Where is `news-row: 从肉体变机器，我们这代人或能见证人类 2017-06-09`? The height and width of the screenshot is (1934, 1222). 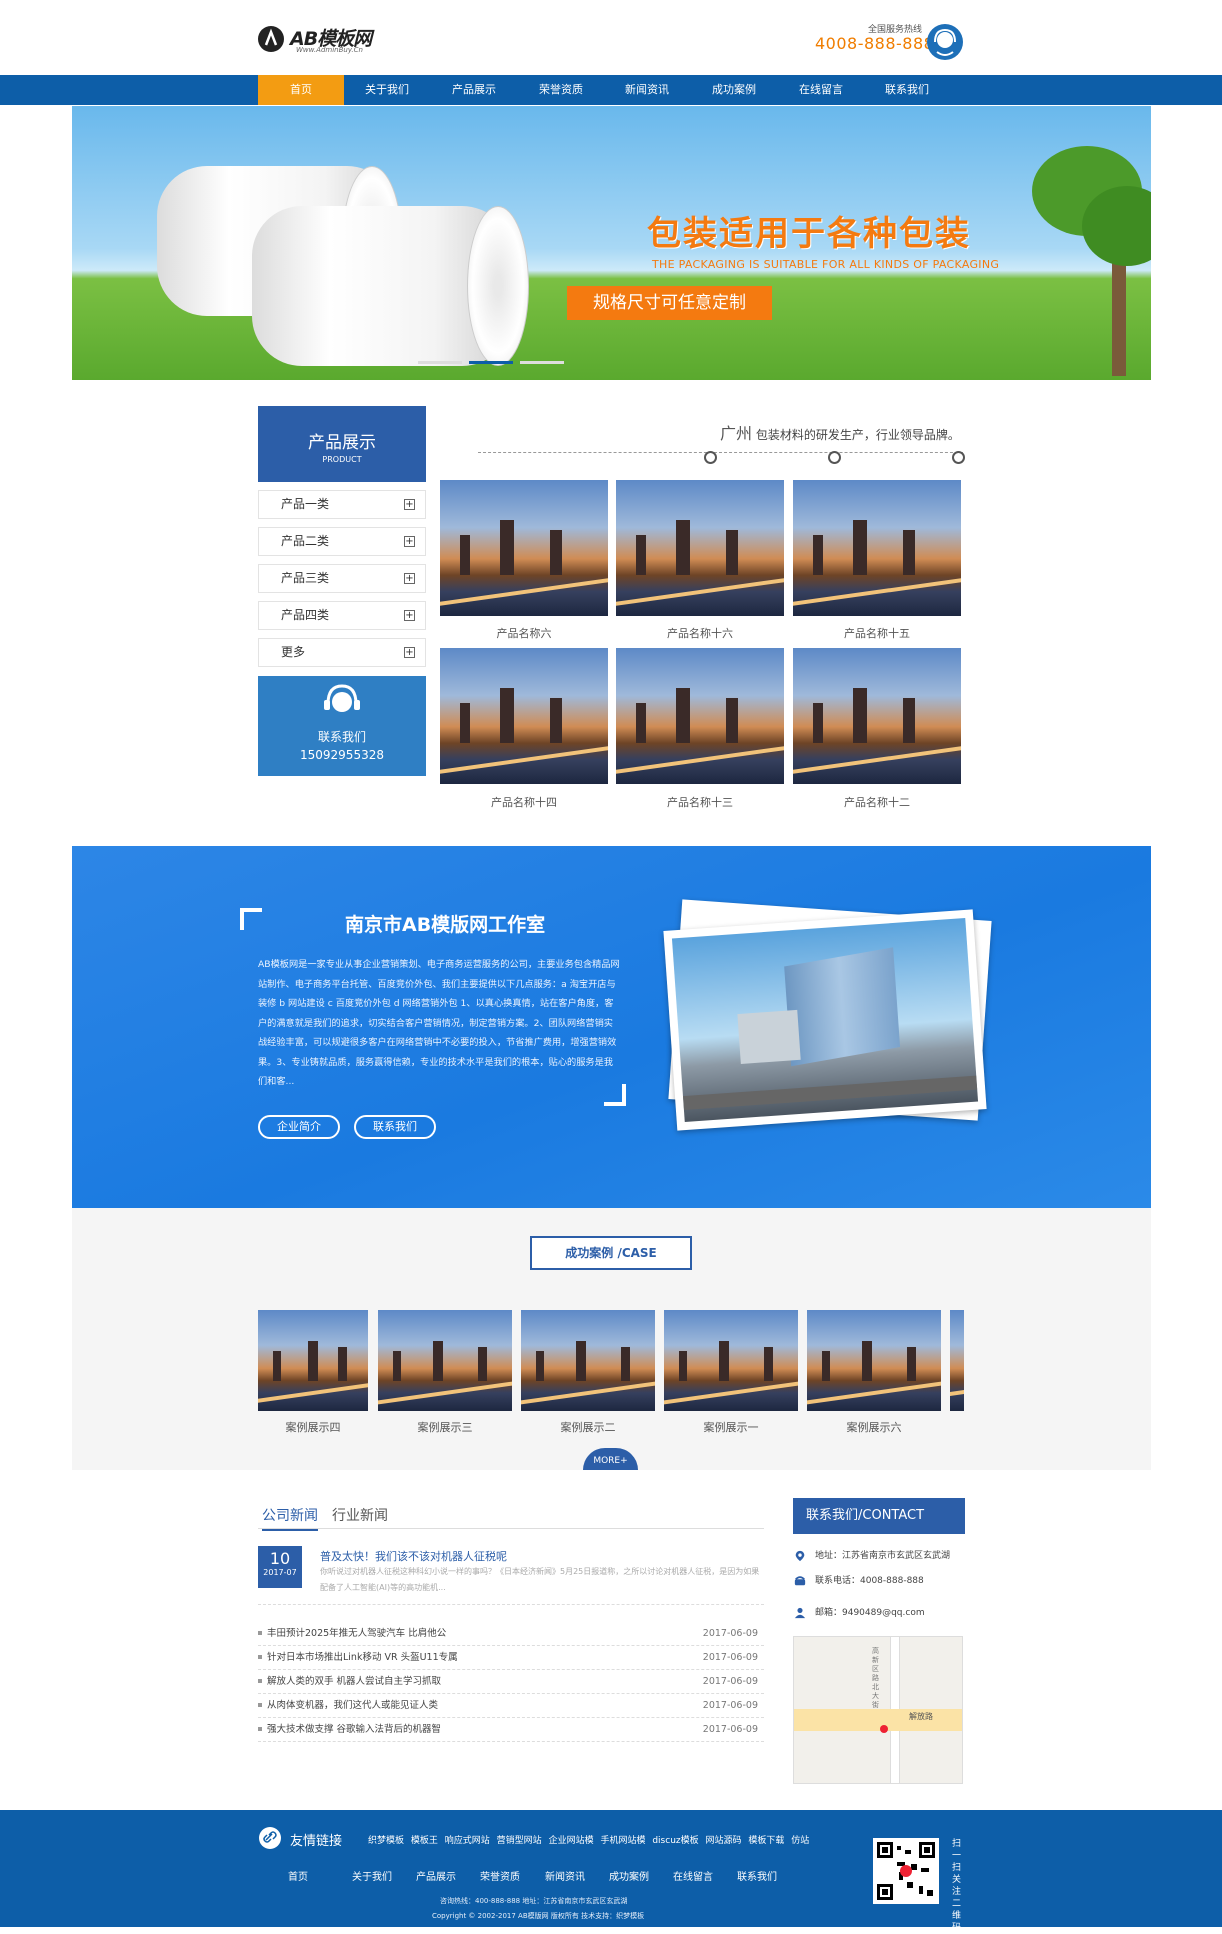
news-row: 从肉体变机器，我们这代人或能见证人类 2017-06-09 is located at coordinates (511, 1706).